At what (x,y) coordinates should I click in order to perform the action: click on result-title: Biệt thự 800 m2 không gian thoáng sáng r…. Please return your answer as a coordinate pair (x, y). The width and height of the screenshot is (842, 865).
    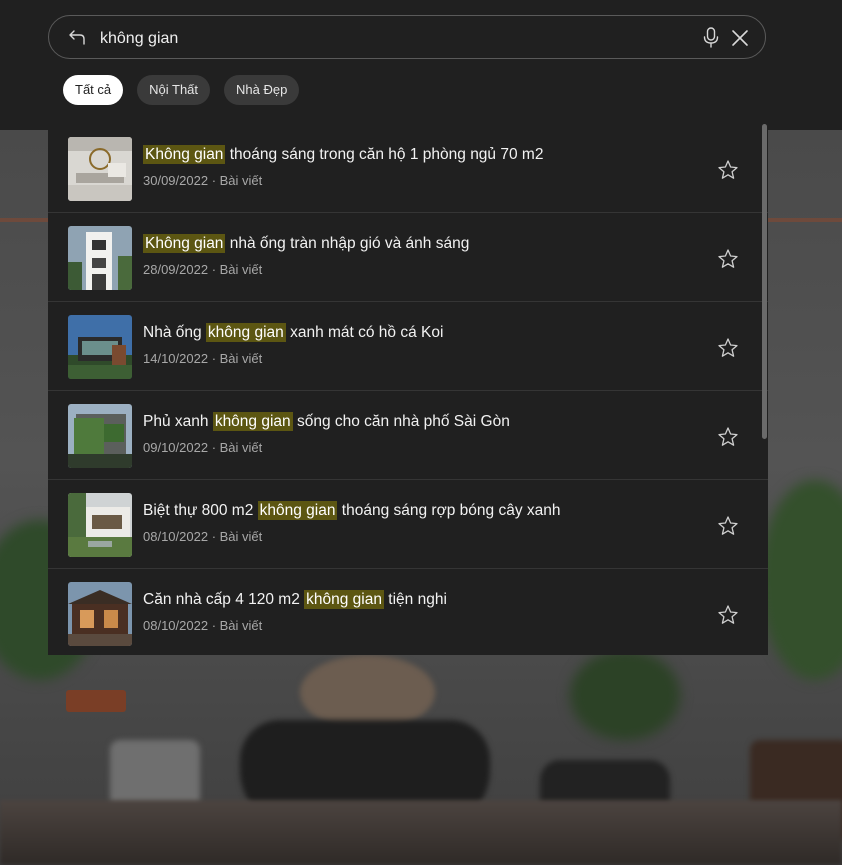
    Looking at the image, I should click on (352, 510).